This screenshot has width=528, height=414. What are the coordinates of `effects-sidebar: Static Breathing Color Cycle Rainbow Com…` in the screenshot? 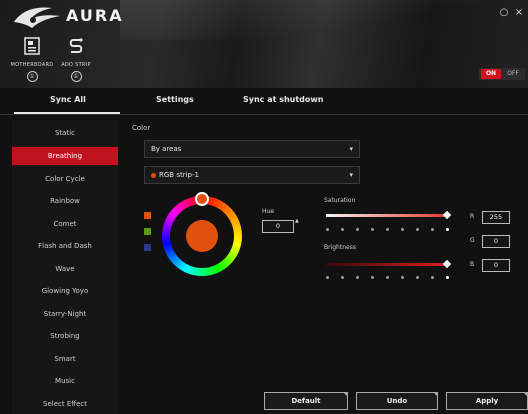 It's located at (65, 267).